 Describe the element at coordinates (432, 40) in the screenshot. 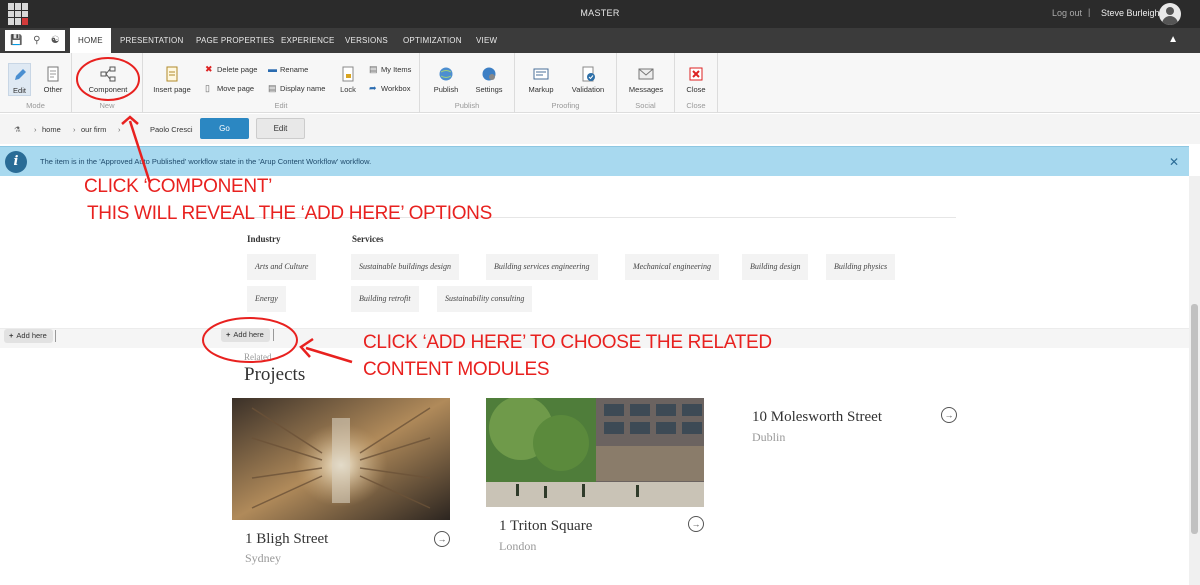

I see `tab-optimization: OPTIMIZATION` at that location.